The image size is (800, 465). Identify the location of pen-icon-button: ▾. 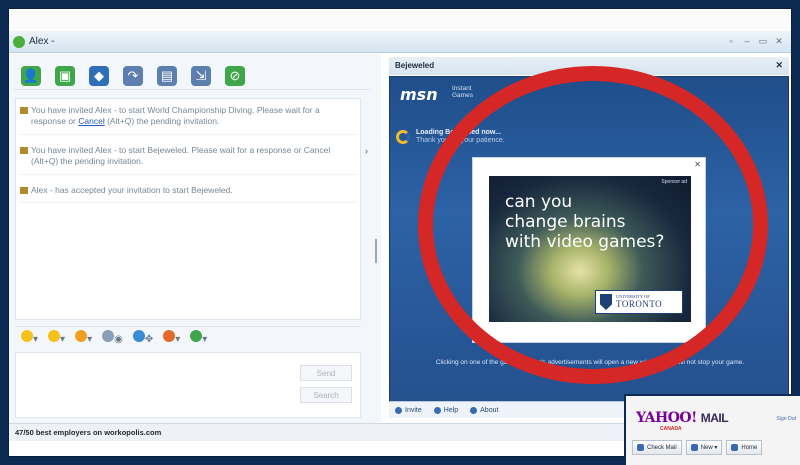
(171, 337).